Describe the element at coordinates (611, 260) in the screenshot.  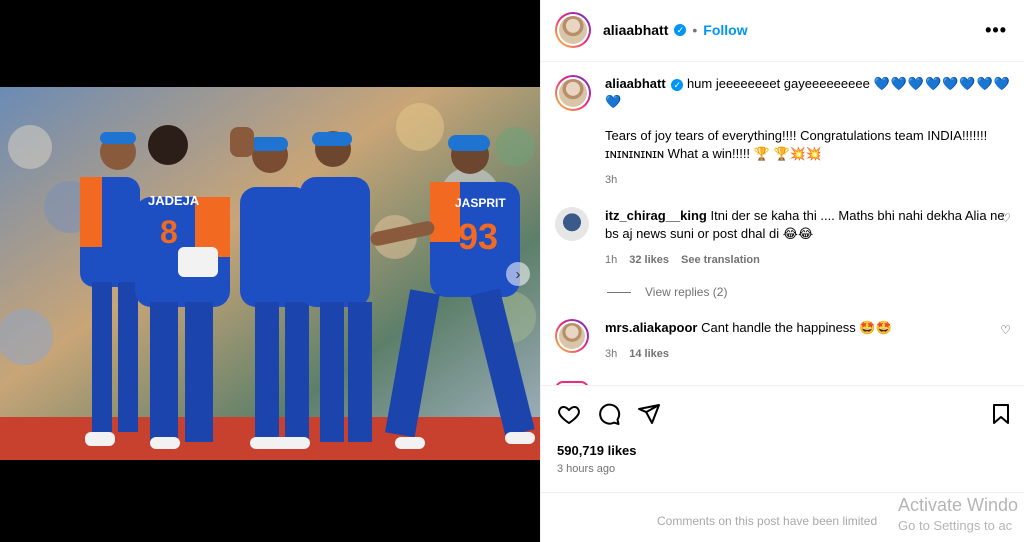
I see `comment-time: 1h` at that location.